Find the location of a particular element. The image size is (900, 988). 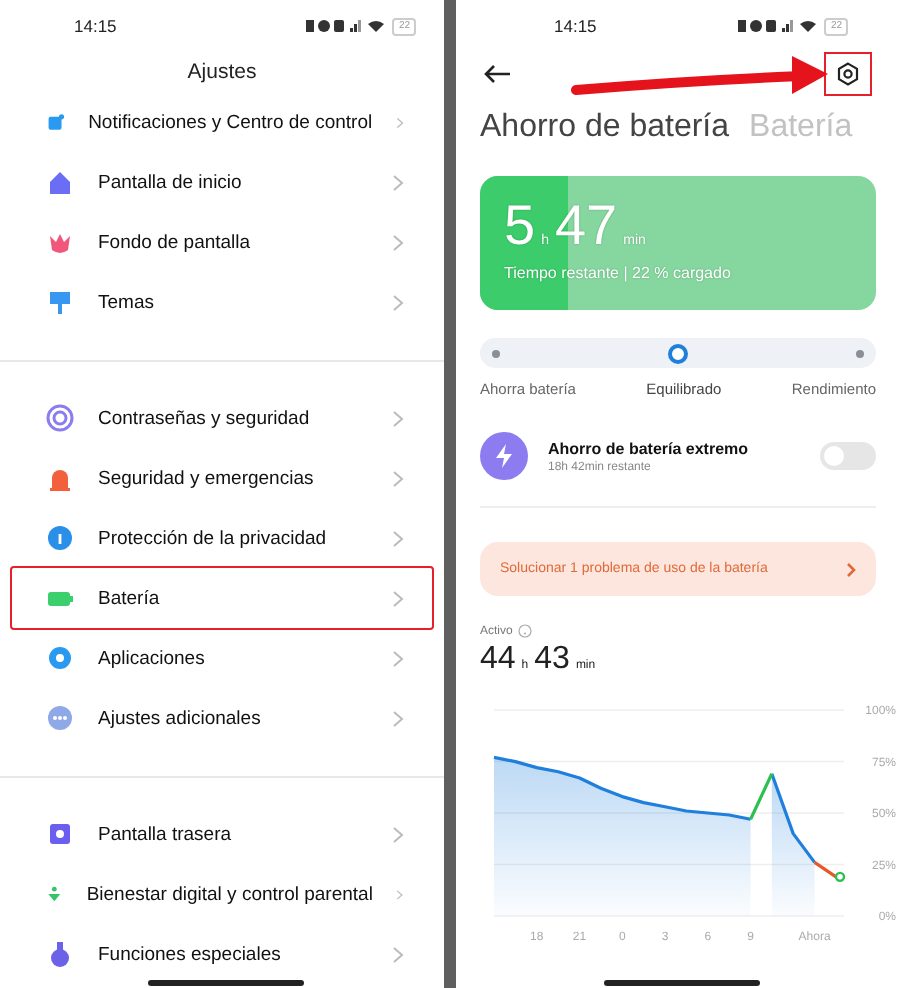

settings-item: Bienestar digital y control parental is located at coordinates (222, 894).